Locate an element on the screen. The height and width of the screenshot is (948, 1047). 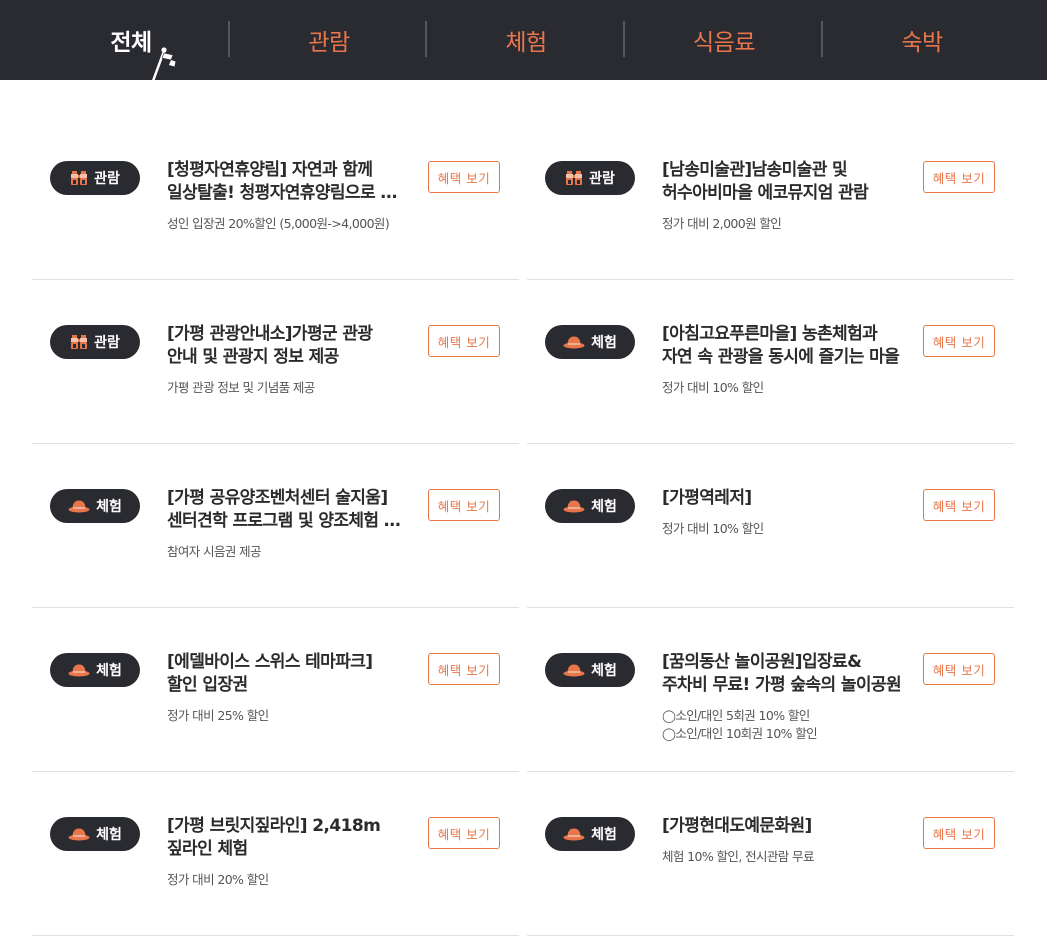
binoculars-icon is located at coordinates (79, 178).